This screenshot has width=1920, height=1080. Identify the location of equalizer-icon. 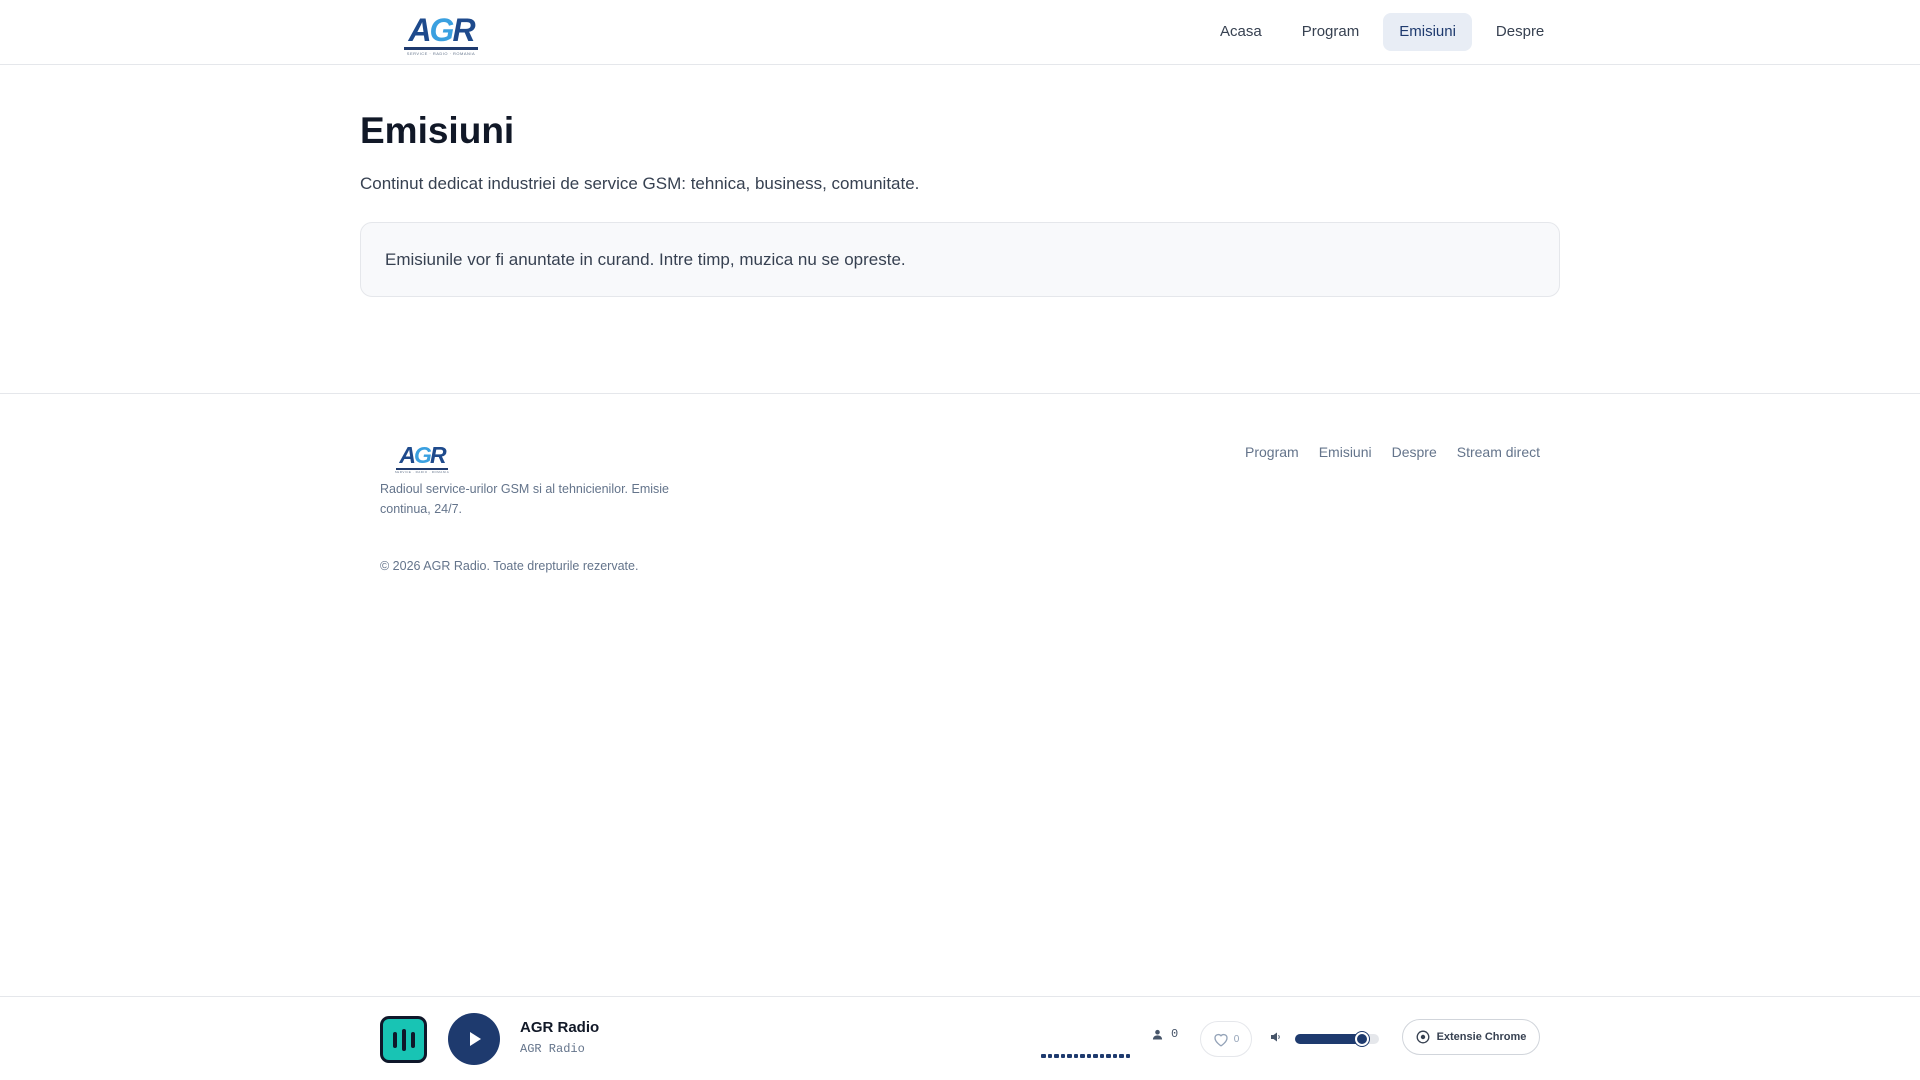
(403, 1039).